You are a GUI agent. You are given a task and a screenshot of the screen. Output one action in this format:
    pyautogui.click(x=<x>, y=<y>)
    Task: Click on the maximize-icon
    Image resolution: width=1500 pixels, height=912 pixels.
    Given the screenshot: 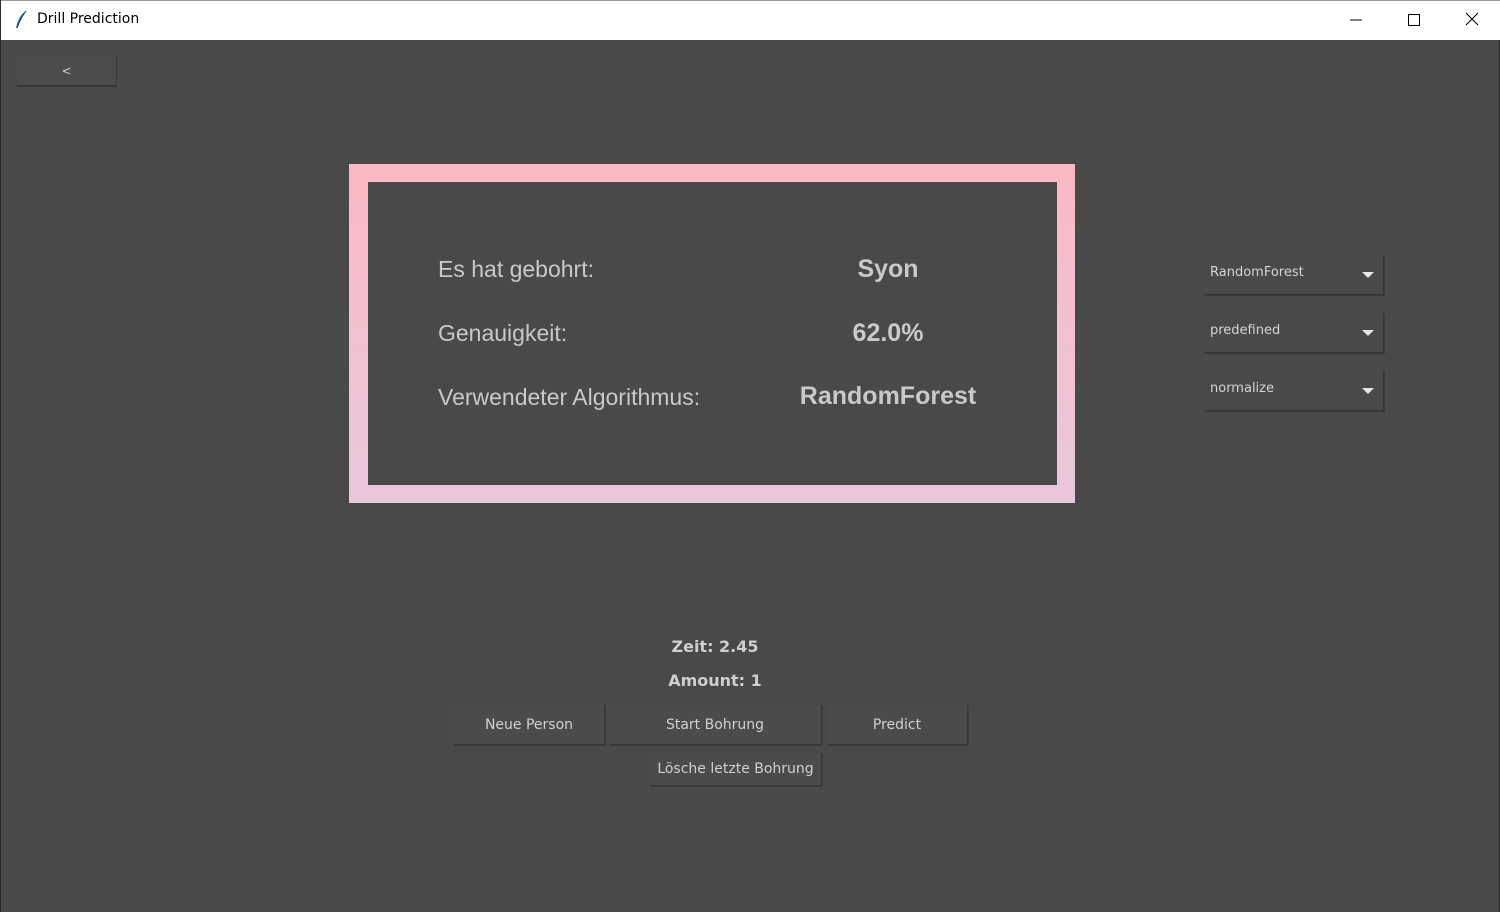 What is the action you would take?
    pyautogui.click(x=1414, y=20)
    